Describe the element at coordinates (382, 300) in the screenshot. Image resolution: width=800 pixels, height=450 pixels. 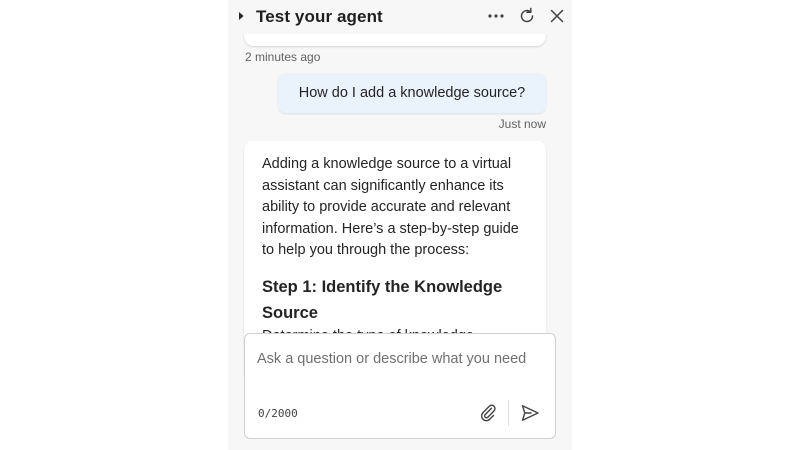
I see `bot-step-heading: Step 1: Identify the Knowledge Source` at that location.